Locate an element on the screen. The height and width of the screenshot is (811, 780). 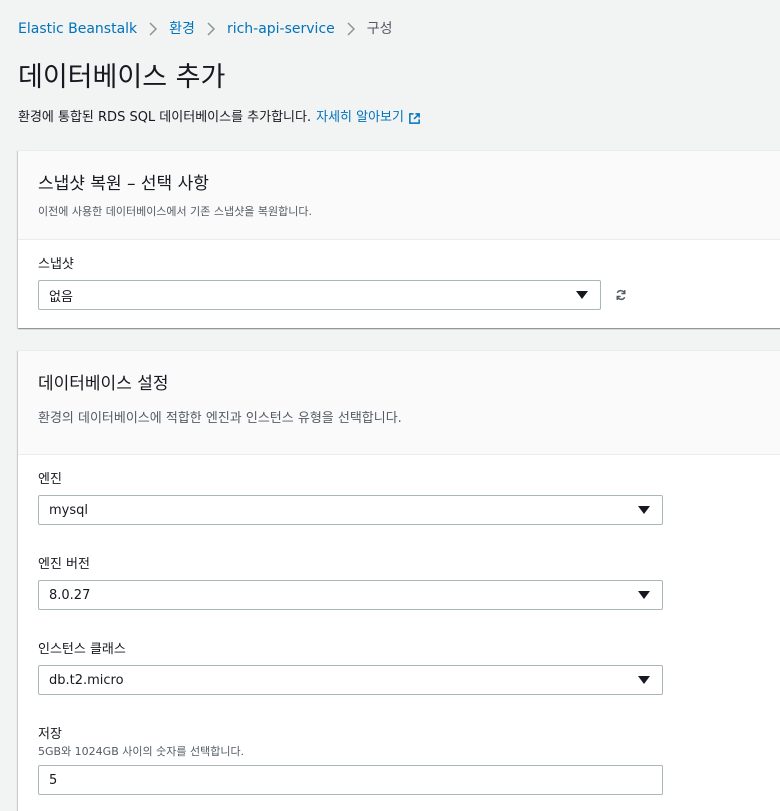
snapshot-panel-title: 스냅샷 복원 – 선택 사항 is located at coordinates (123, 184).